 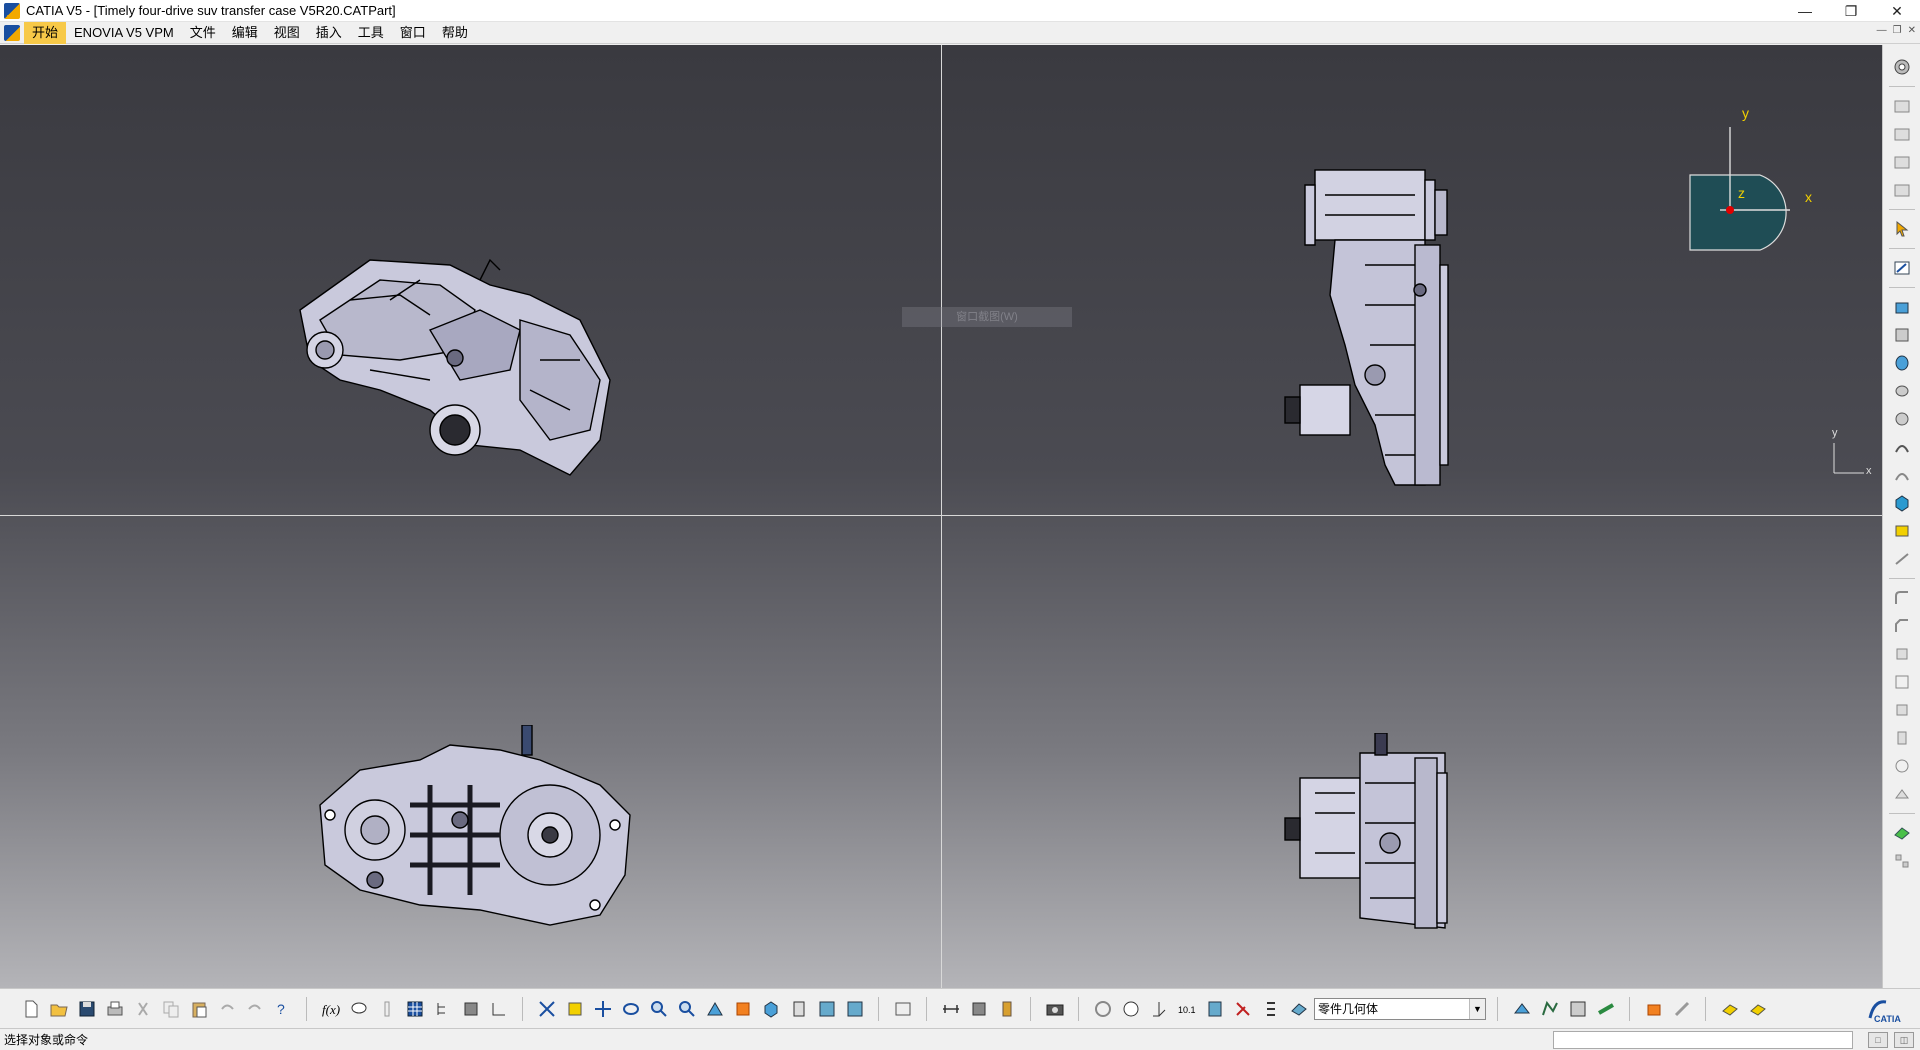 I want to click on pen-icon, so click(x=1605, y=1008).